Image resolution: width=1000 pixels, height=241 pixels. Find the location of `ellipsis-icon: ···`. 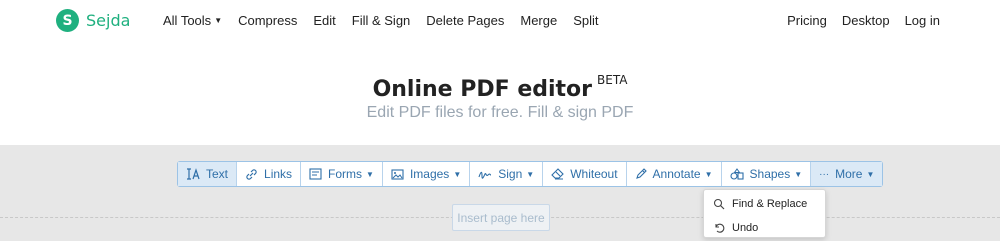

ellipsis-icon: ··· is located at coordinates (824, 174).